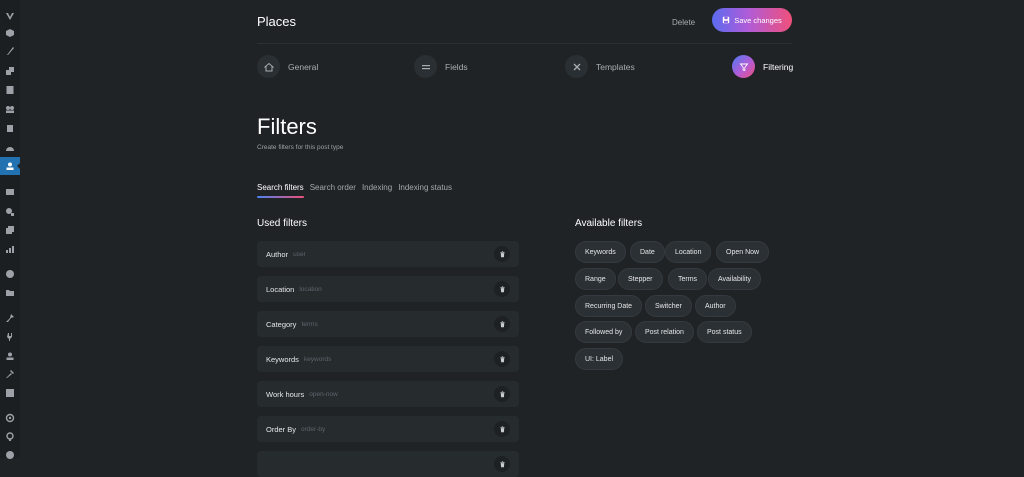 The height and width of the screenshot is (477, 1024). What do you see at coordinates (599, 359) in the screenshot?
I see `filter-chip: UI: Label` at bounding box center [599, 359].